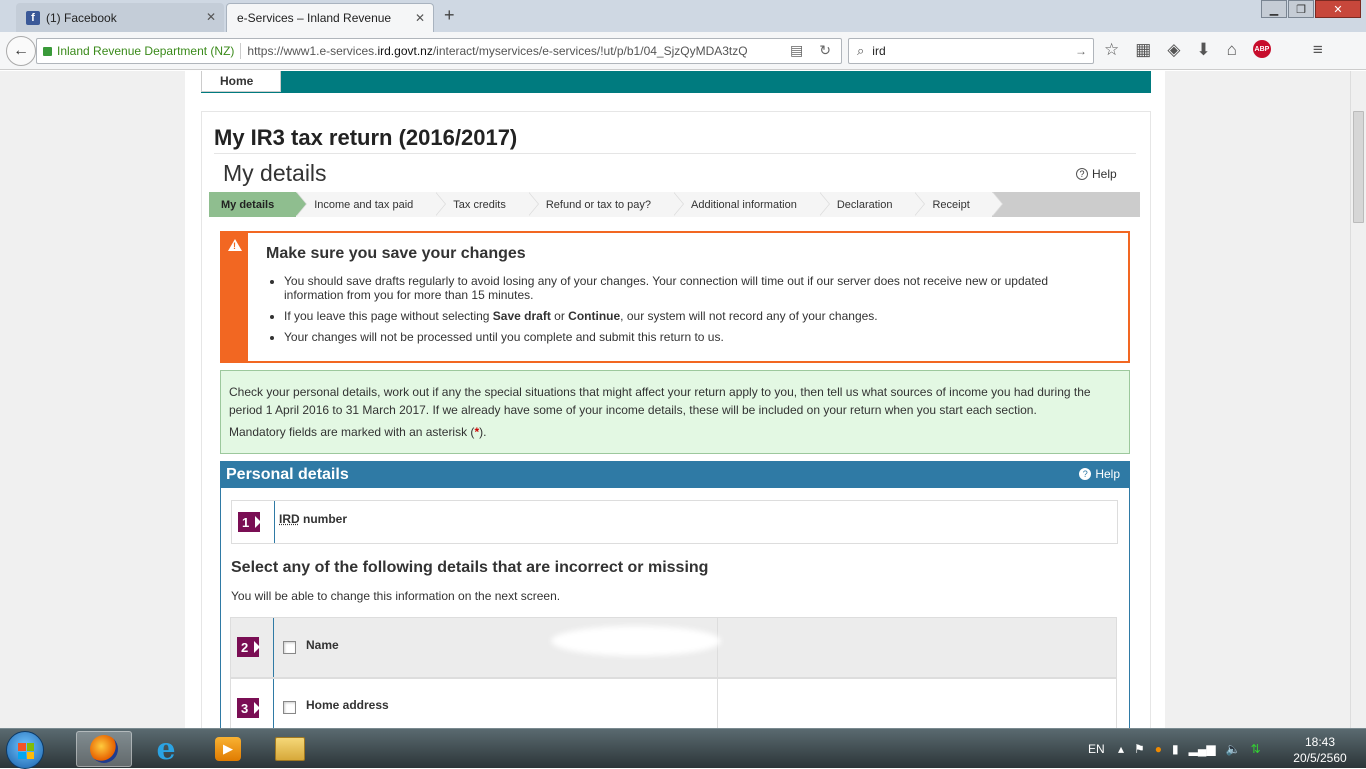  Describe the element at coordinates (275, 173) in the screenshot. I see `section-title: My details` at that location.